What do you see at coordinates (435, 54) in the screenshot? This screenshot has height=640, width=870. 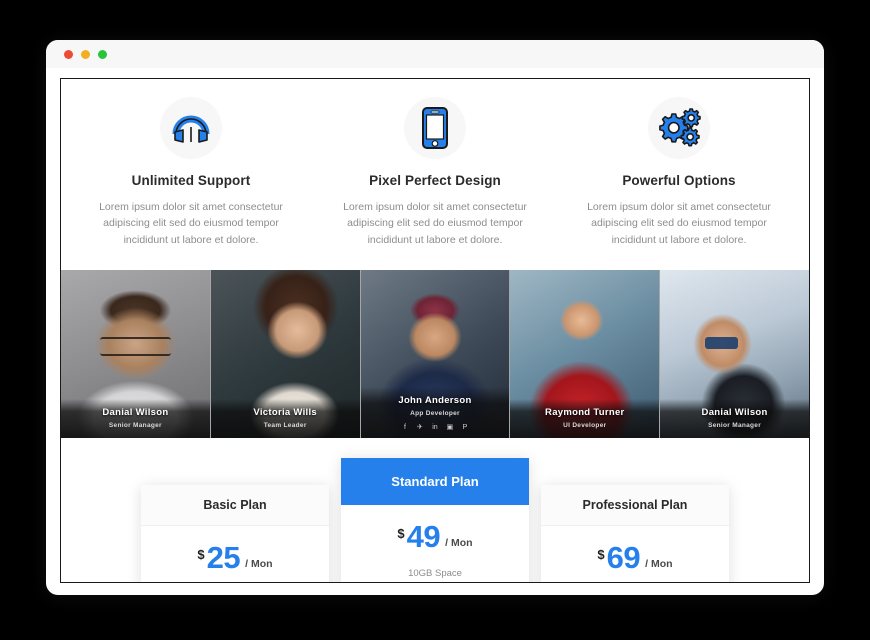 I see `window-titlebar` at bounding box center [435, 54].